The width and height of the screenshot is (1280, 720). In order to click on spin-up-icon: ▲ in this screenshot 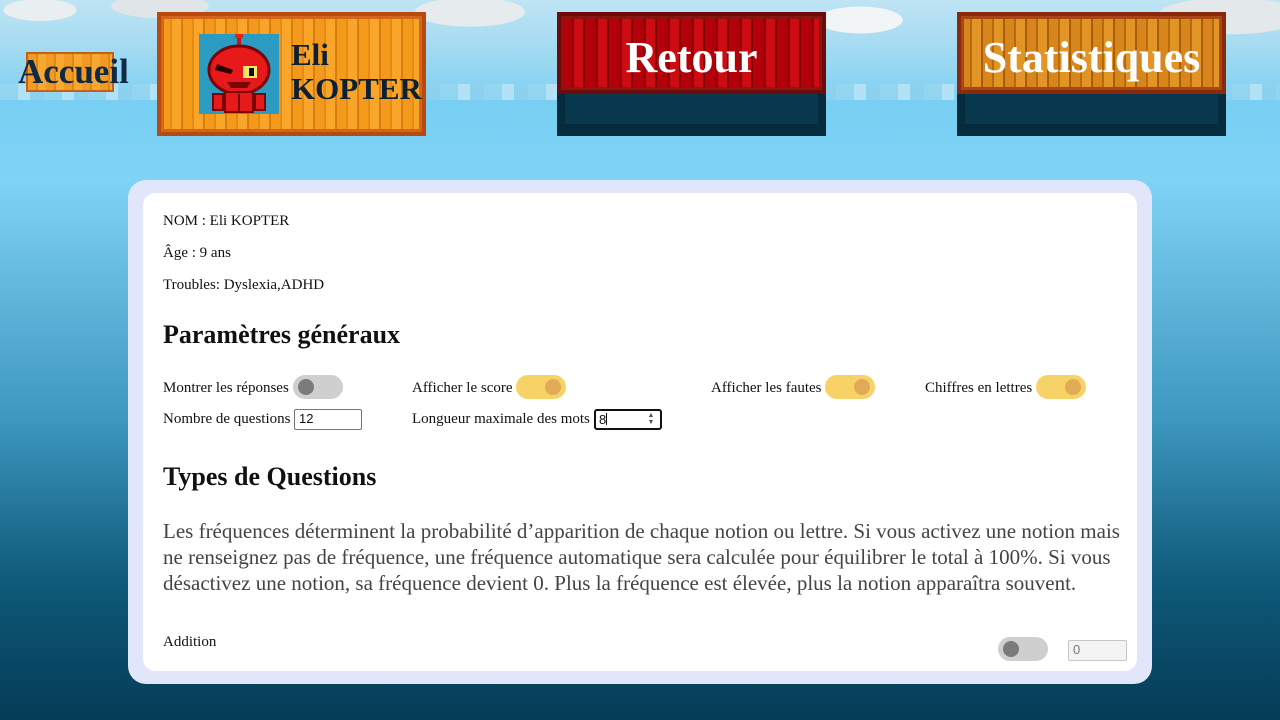, I will do `click(651, 415)`.